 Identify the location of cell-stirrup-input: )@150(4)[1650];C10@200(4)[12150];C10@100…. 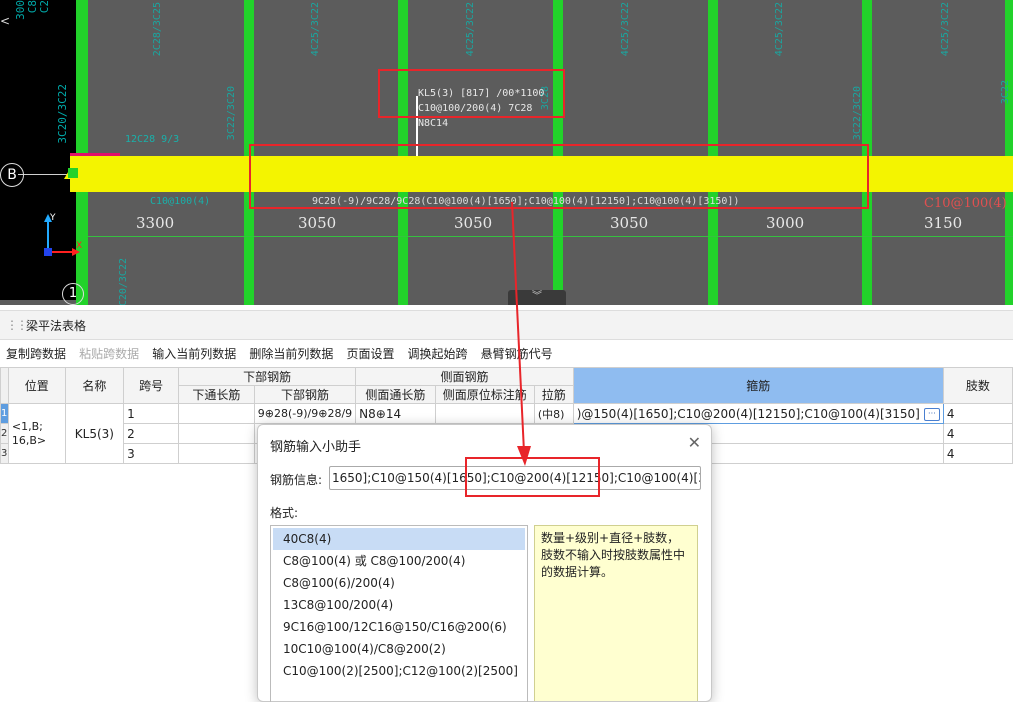
(758, 413).